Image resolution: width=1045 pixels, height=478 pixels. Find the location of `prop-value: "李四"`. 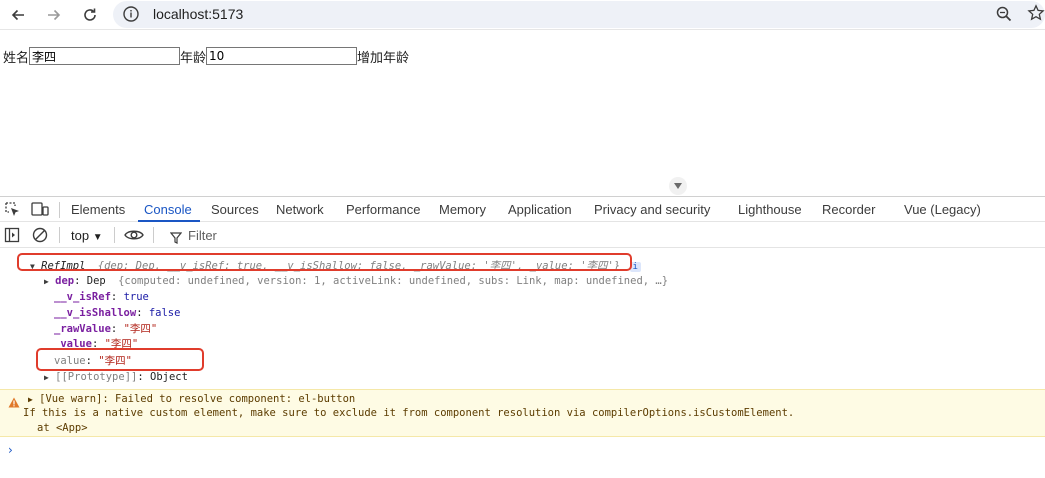

prop-value: "李四" is located at coordinates (140, 329).